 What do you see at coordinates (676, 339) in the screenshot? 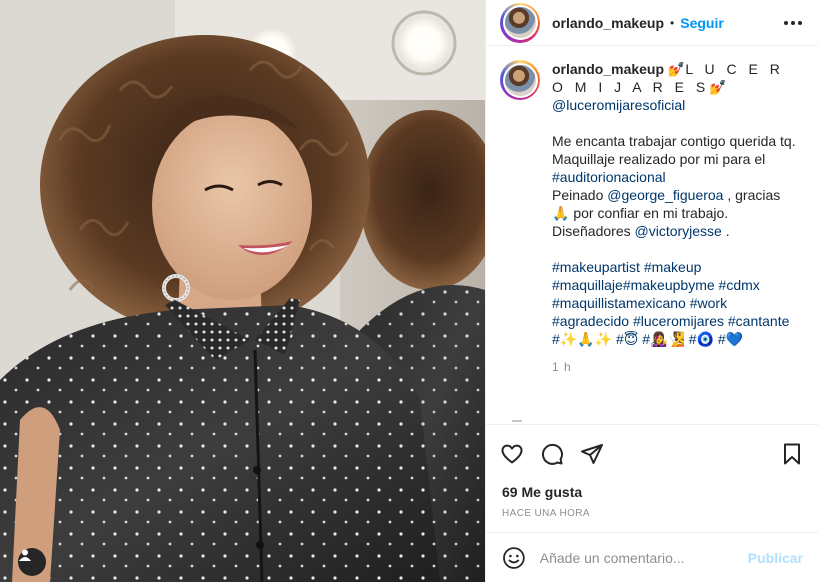
I see `hashtags-line-5: #✨🙏✨ #😇 #👩‍🎤🧏 #🧿 #💙` at bounding box center [676, 339].